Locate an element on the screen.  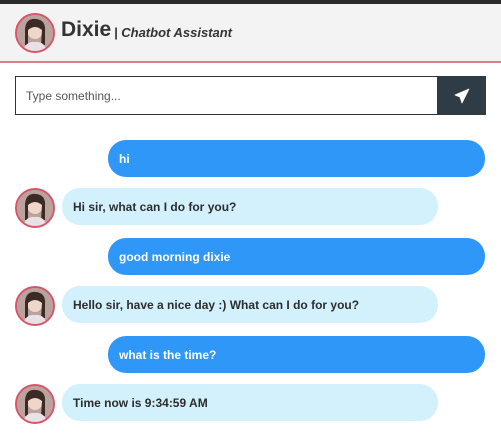
composer is located at coordinates (250, 95).